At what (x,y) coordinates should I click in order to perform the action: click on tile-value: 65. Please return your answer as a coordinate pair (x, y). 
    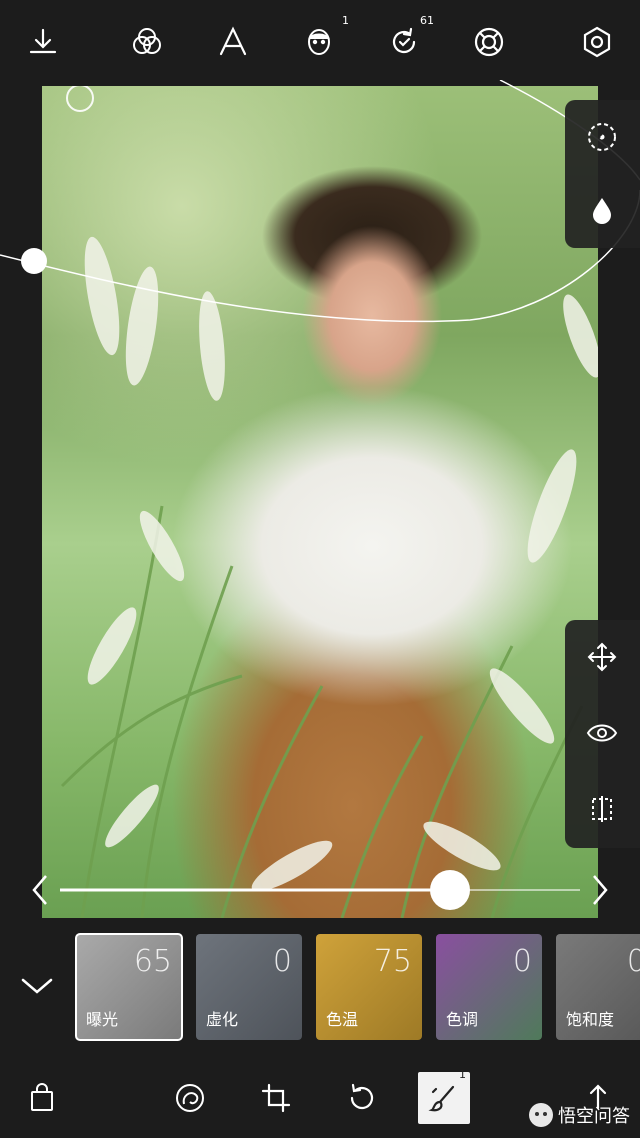
    Looking at the image, I should click on (152, 961).